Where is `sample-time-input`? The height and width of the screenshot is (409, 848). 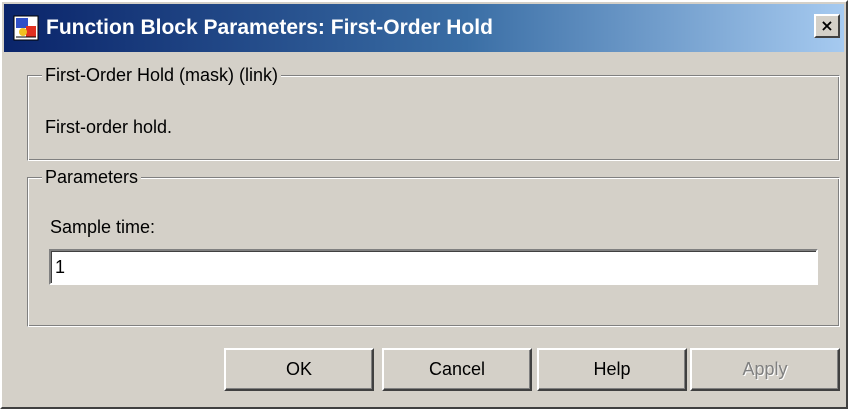 sample-time-input is located at coordinates (433, 267).